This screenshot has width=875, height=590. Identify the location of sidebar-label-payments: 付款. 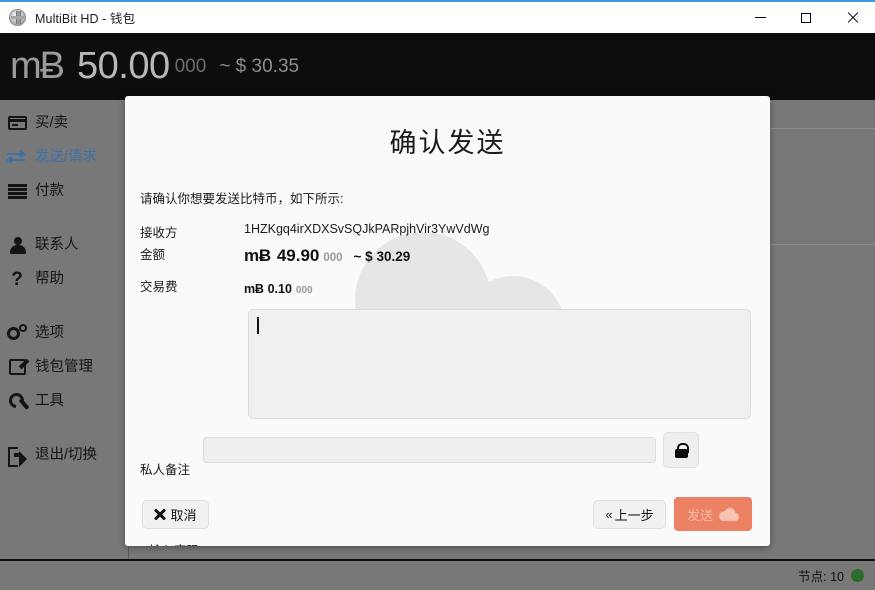
(49, 190).